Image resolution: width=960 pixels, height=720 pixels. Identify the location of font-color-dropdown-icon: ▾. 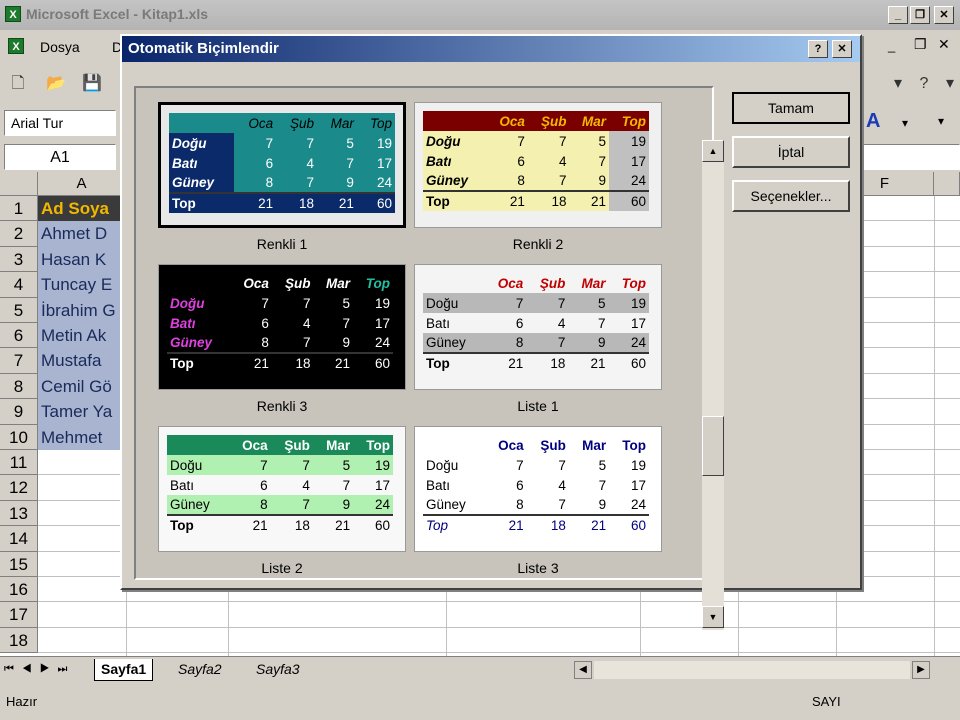
(905, 123).